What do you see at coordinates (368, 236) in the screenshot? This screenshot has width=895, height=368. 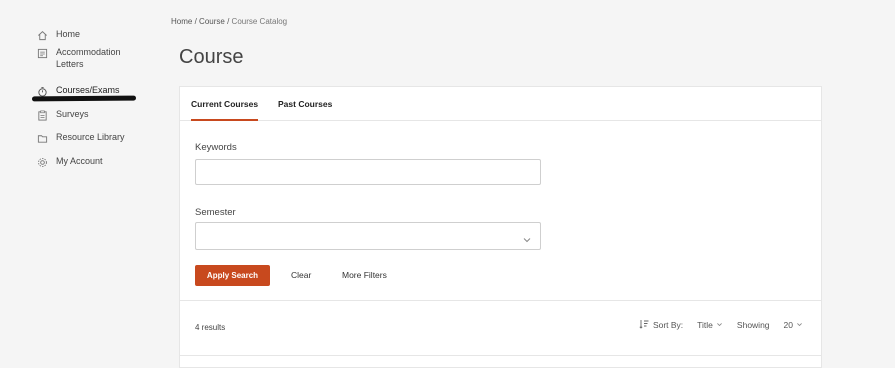 I see `semester-select` at bounding box center [368, 236].